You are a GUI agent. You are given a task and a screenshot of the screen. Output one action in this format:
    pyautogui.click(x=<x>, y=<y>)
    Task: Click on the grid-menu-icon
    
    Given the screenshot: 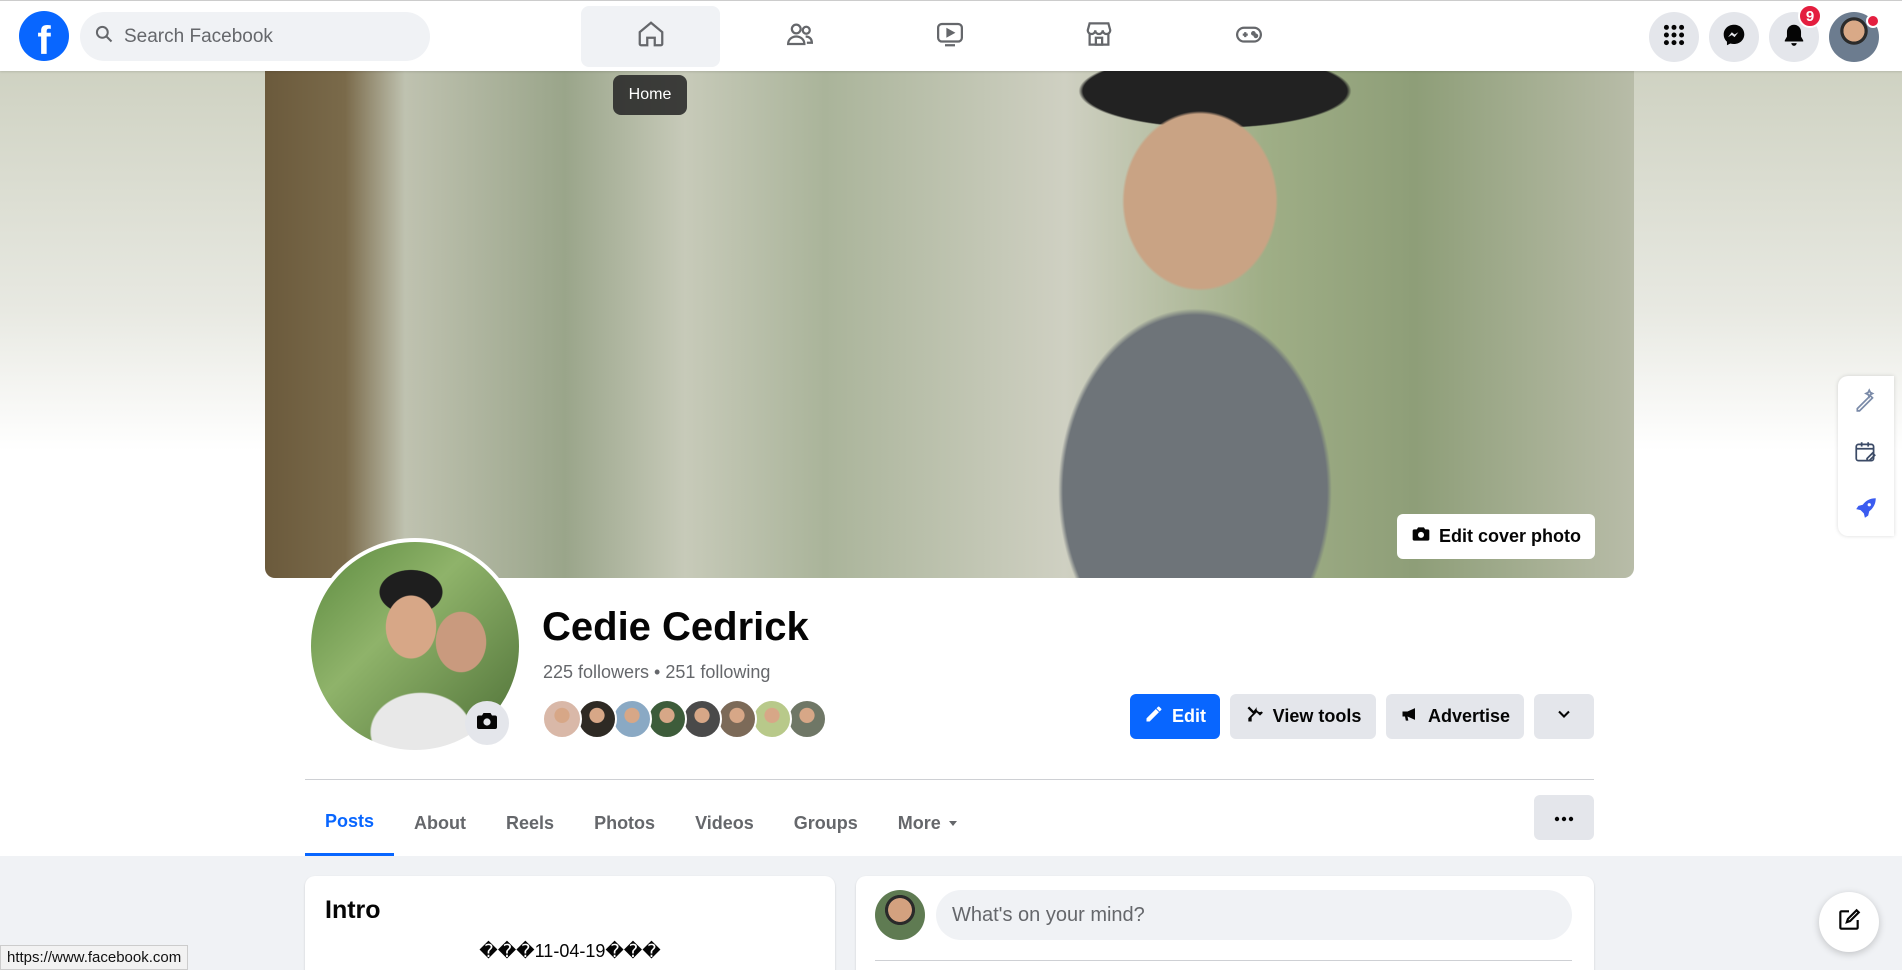 What is the action you would take?
    pyautogui.click(x=1674, y=37)
    